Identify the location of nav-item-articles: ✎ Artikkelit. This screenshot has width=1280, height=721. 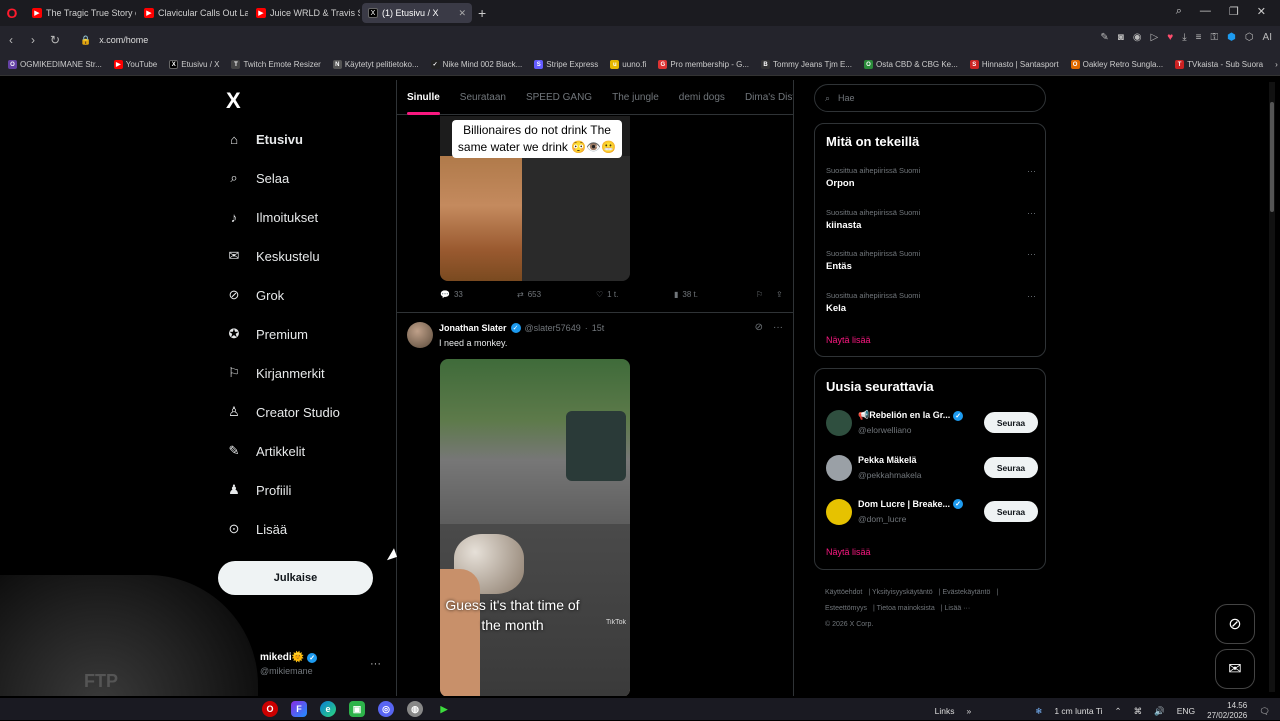
(266, 451).